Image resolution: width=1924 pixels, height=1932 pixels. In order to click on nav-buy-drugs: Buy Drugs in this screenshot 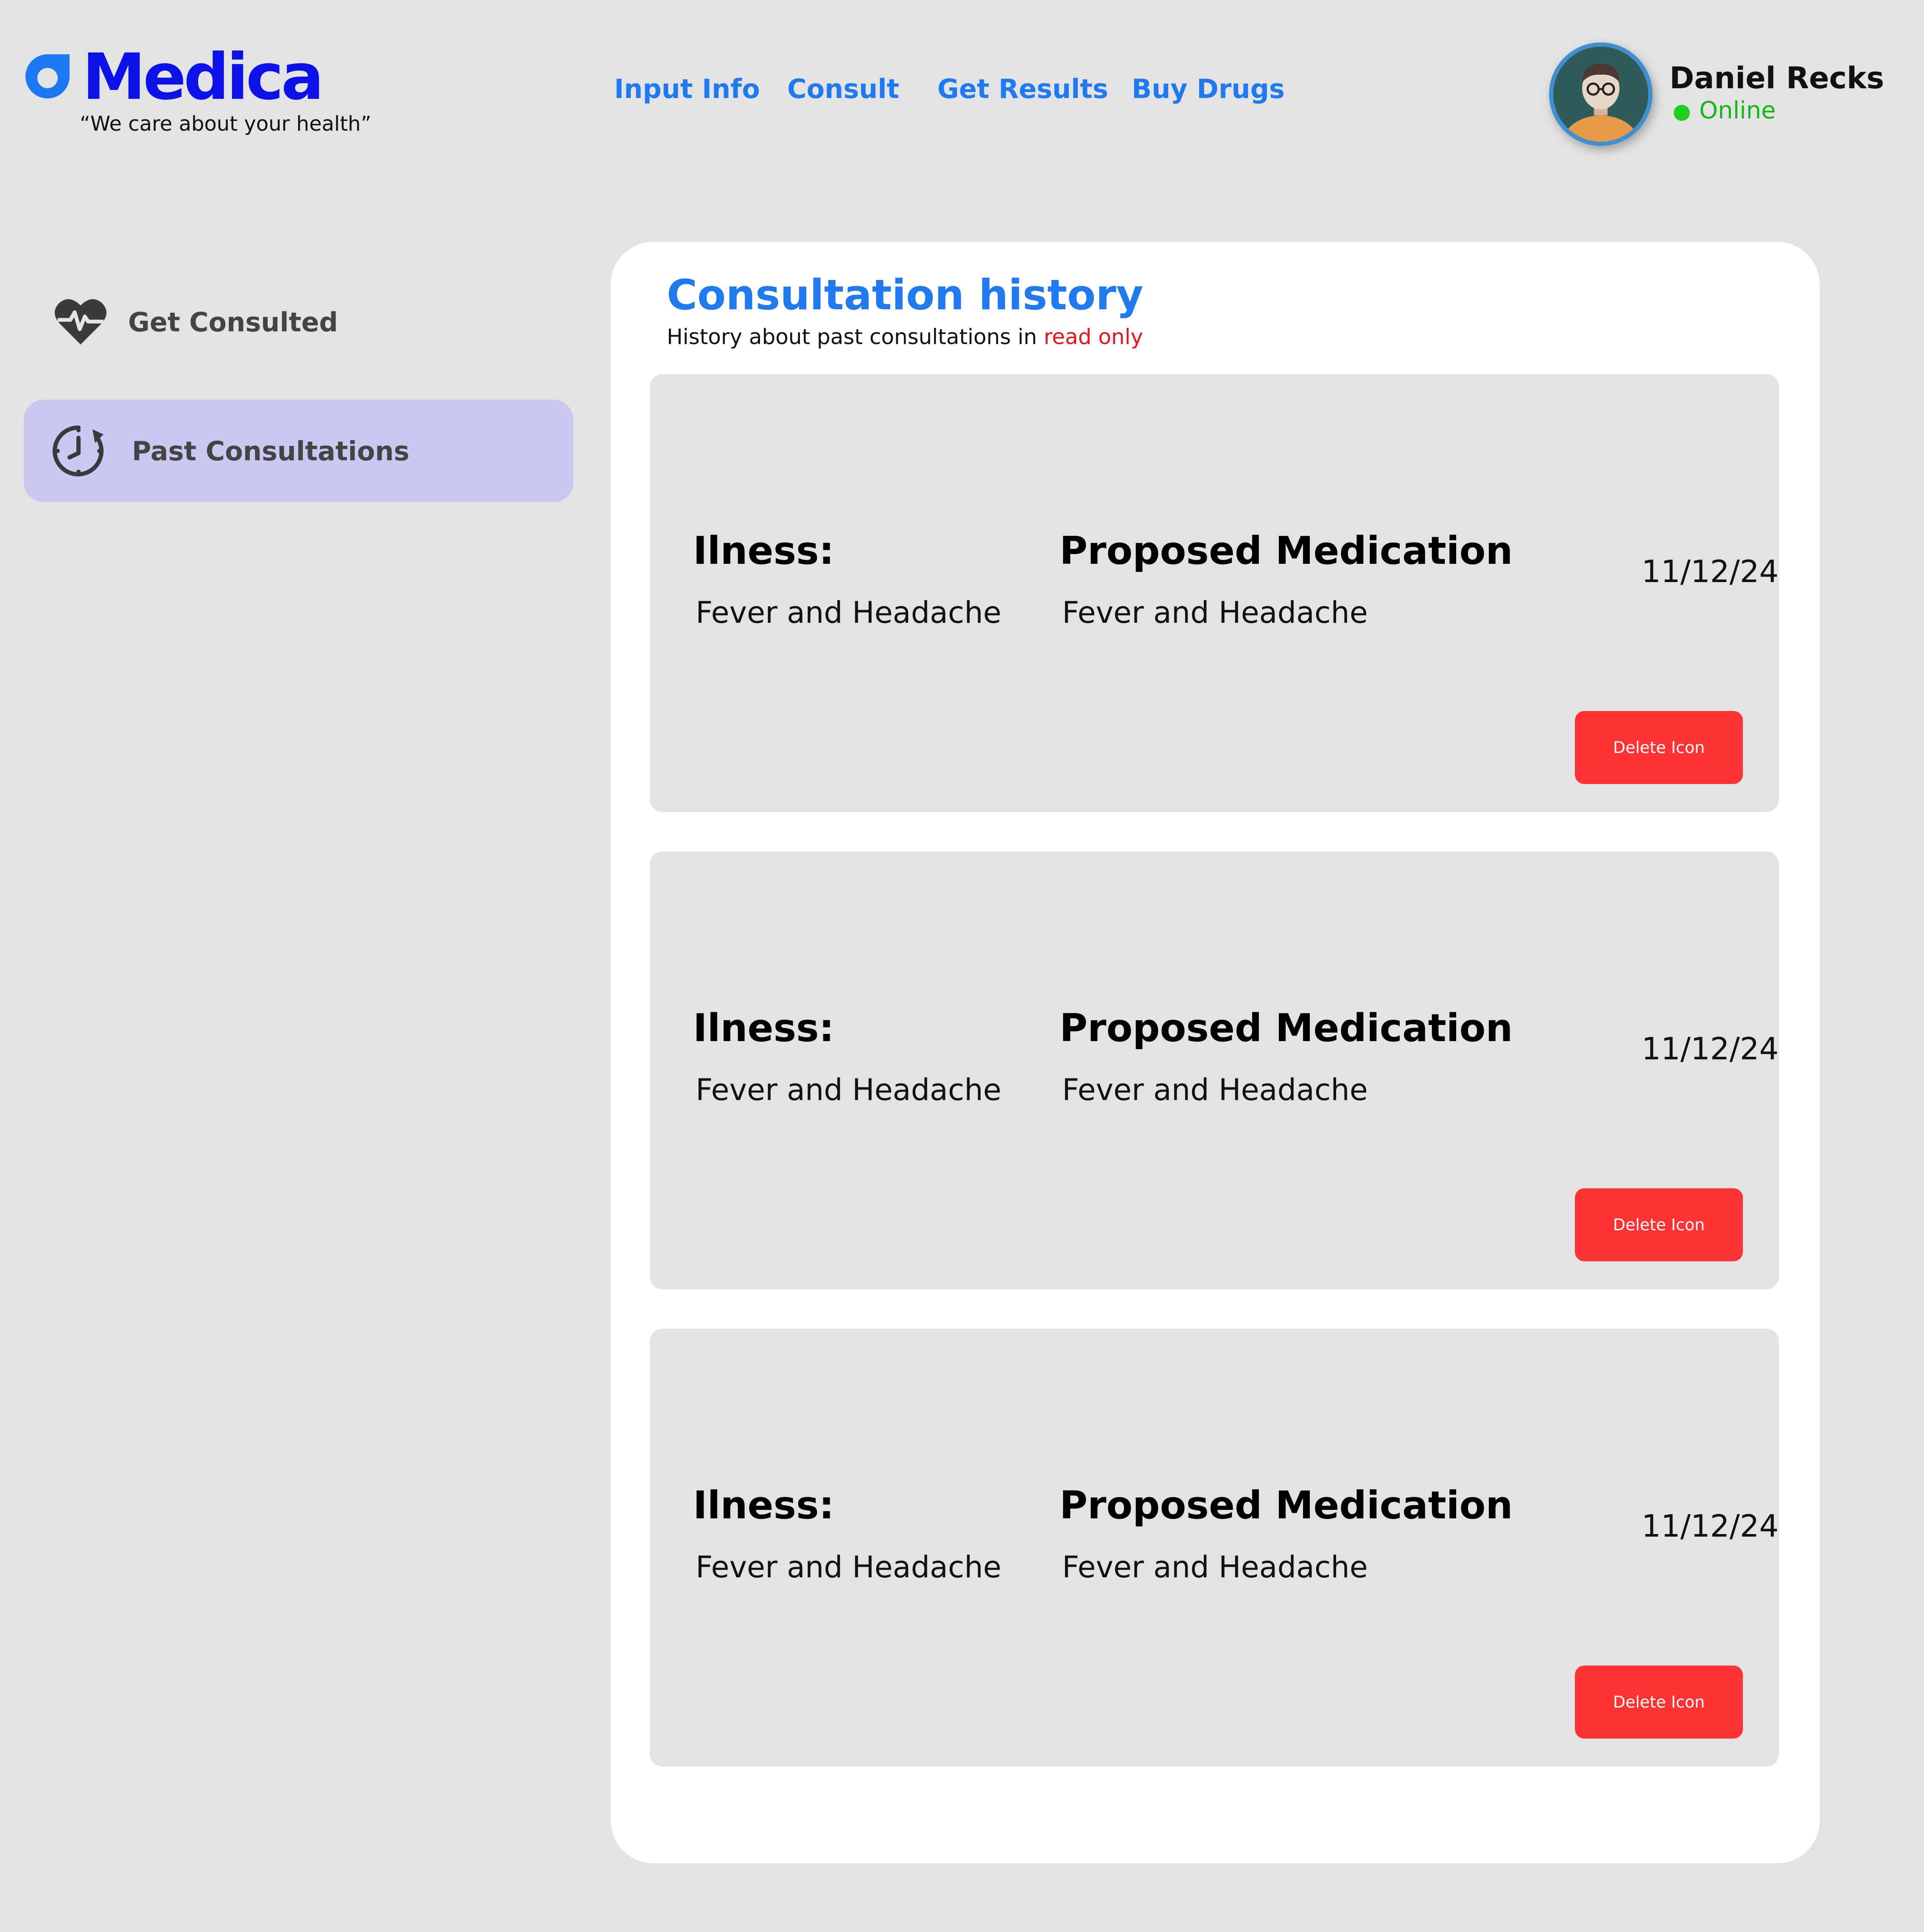, I will do `click(1208, 89)`.